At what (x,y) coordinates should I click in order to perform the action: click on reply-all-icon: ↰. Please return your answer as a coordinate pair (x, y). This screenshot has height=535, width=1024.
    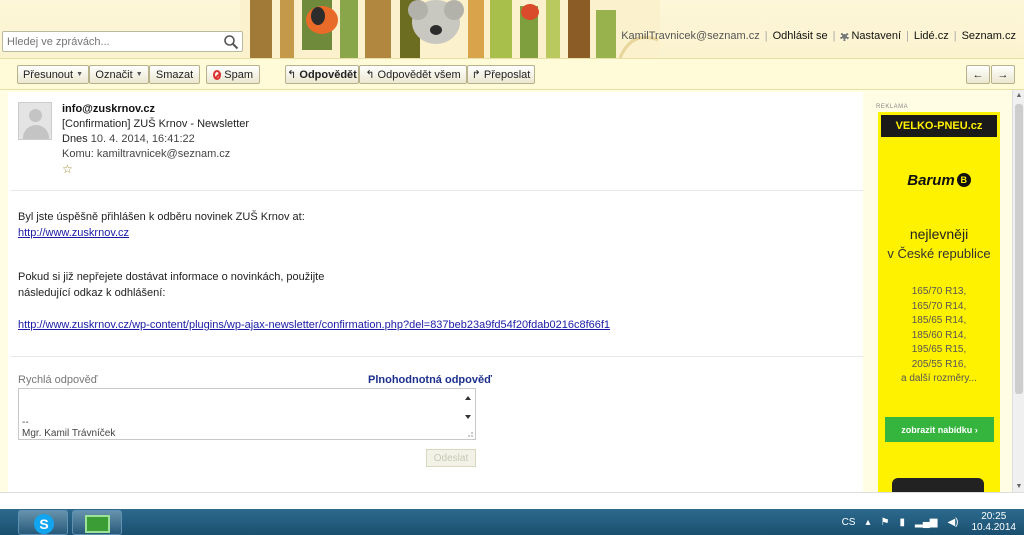
    Looking at the image, I should click on (370, 75).